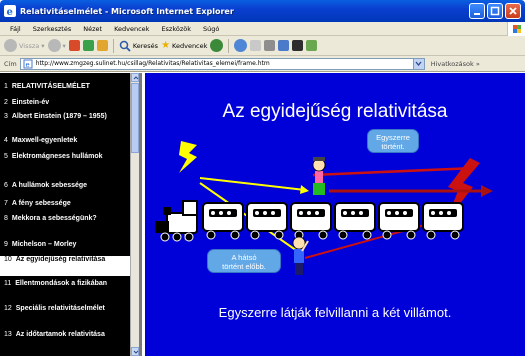 The width and height of the screenshot is (525, 356). I want to click on print-icon, so click(270, 45).